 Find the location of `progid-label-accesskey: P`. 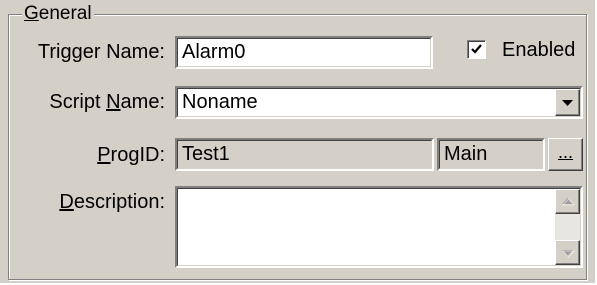

progid-label-accesskey: P is located at coordinates (104, 155).